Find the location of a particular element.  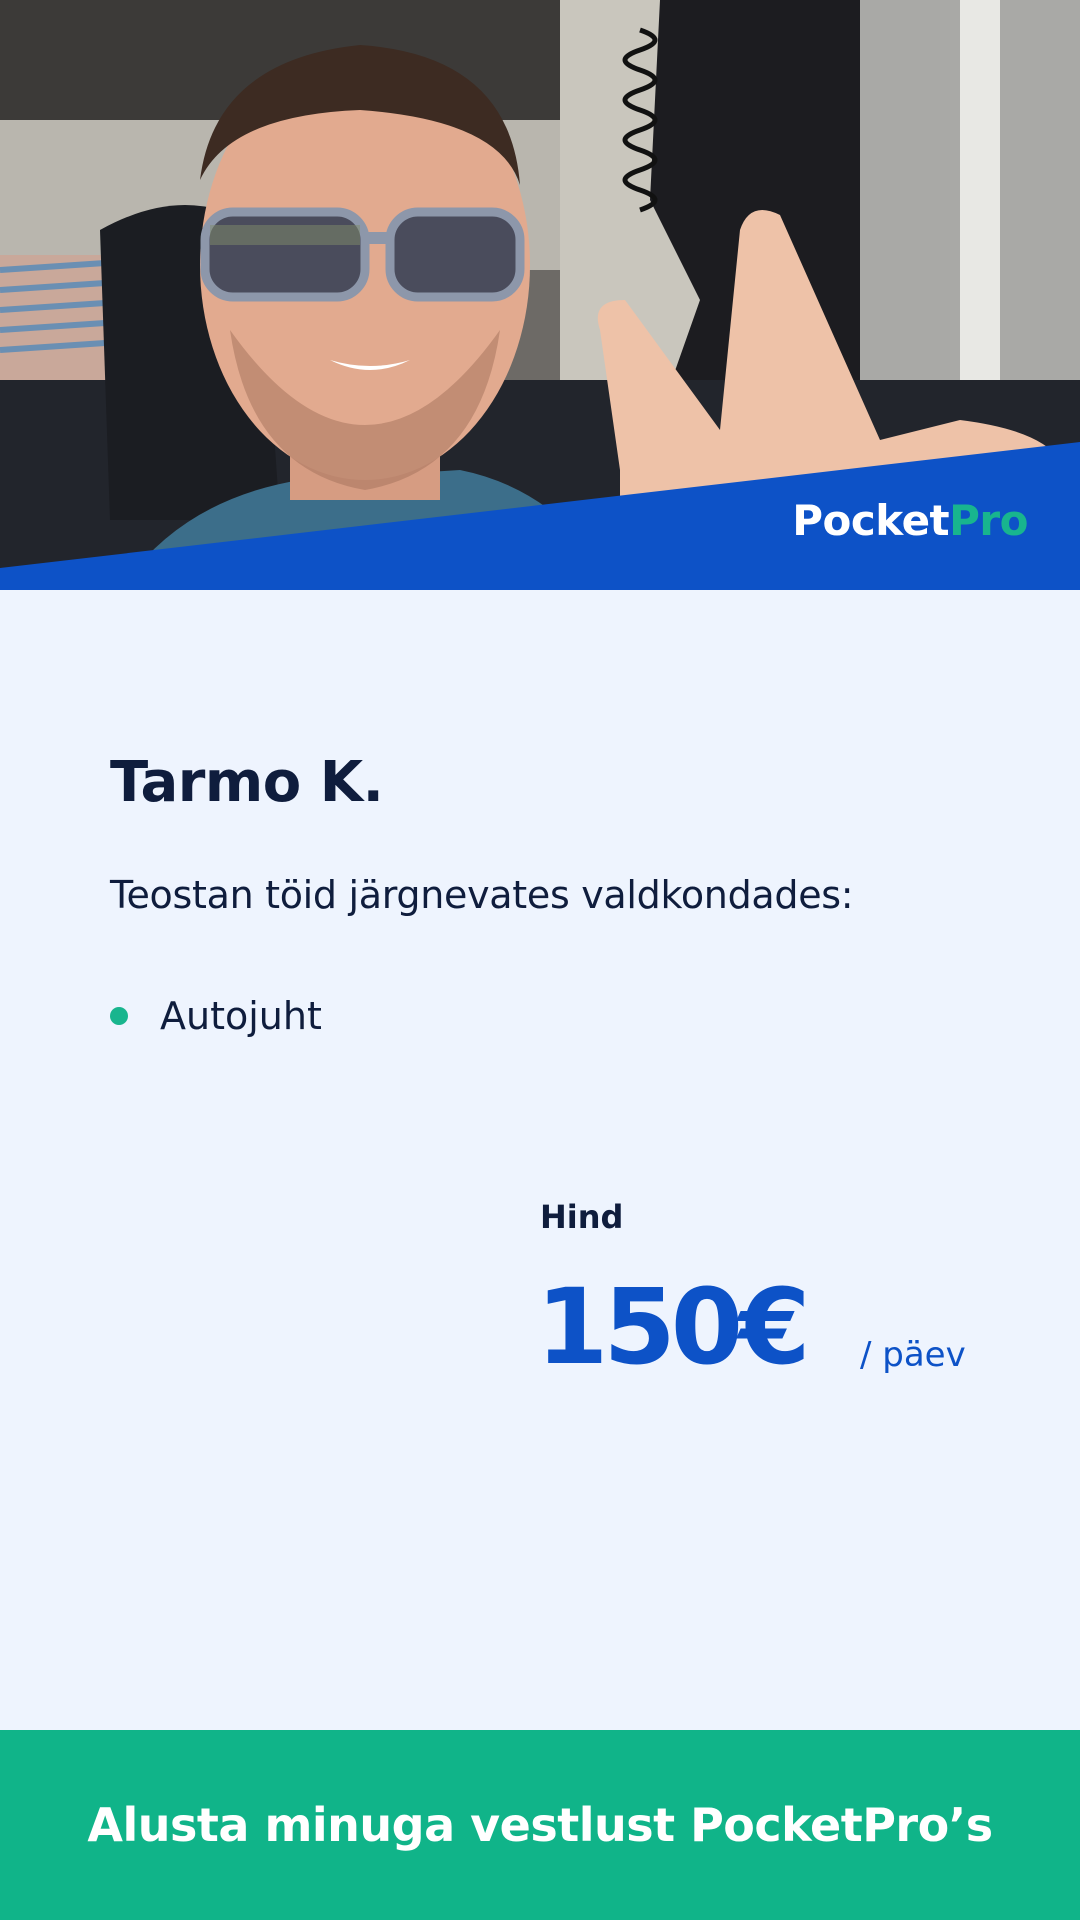

skill-item: Autojuht is located at coordinates (216, 1016).